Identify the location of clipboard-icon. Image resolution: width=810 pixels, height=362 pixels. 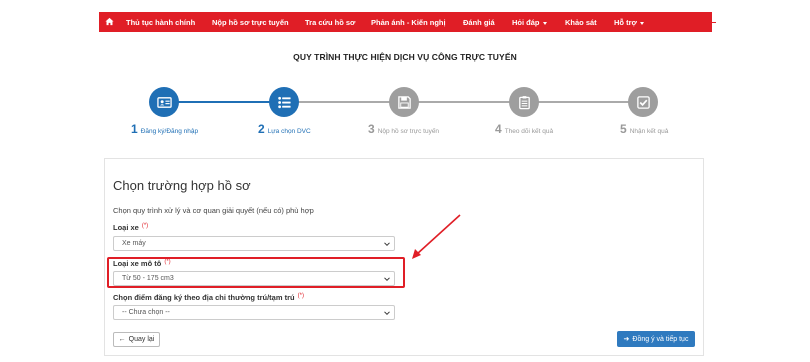
(524, 102).